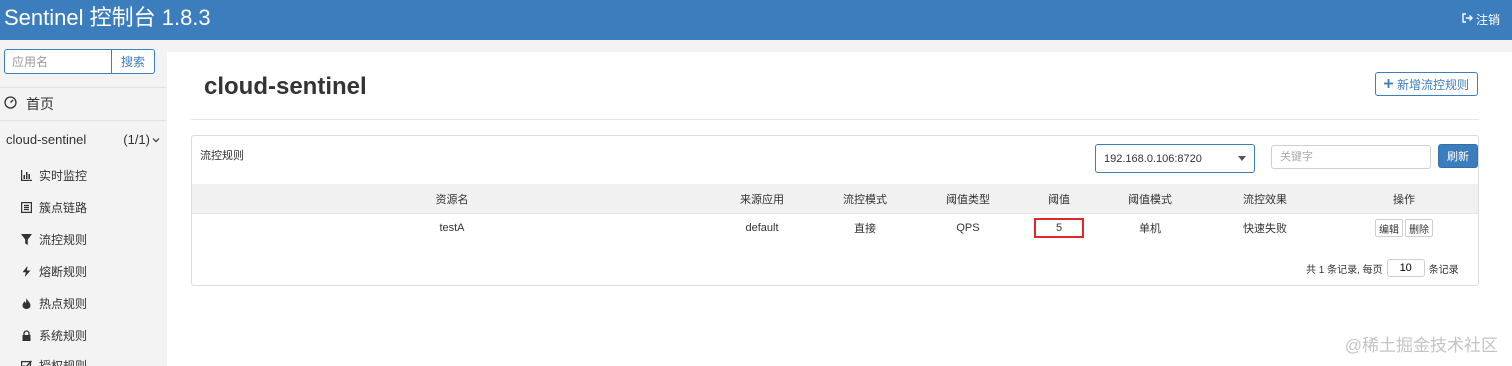 The height and width of the screenshot is (366, 1512). Describe the element at coordinates (1351, 157) in the screenshot. I see `keyword-search-input` at that location.